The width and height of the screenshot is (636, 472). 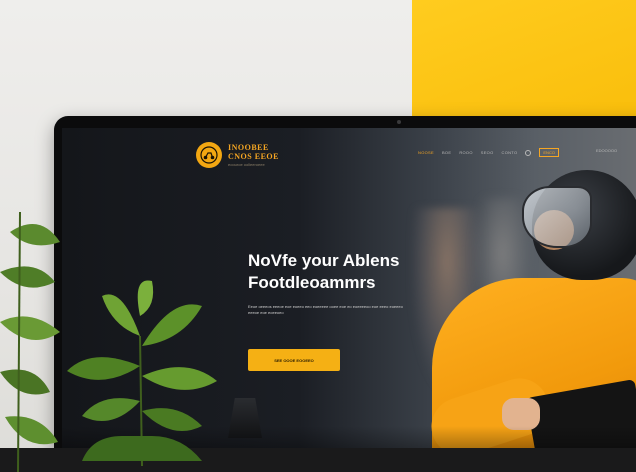 I want to click on site-logo: INOOBEE CNOS EEOE eoouroe oolleeroeee, so click(x=237, y=155).